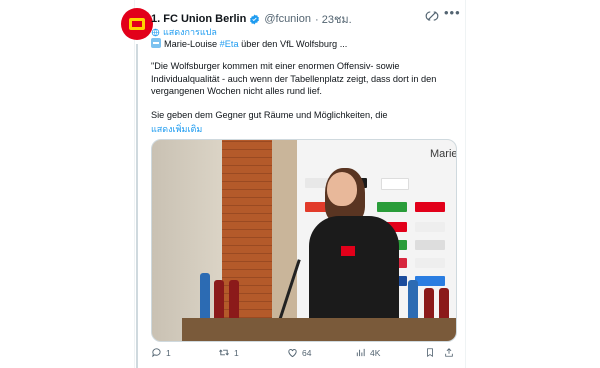 This screenshot has height=368, width=600. Describe the element at coordinates (168, 352) in the screenshot. I see `reply-count: 1` at that location.